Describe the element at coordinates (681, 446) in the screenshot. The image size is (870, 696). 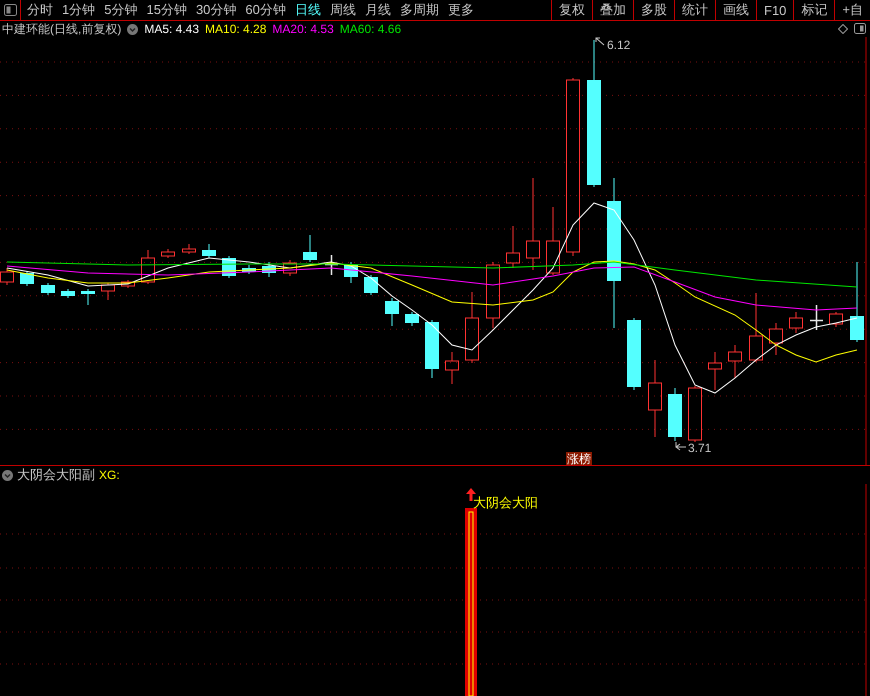
I see `leader-arrow` at that location.